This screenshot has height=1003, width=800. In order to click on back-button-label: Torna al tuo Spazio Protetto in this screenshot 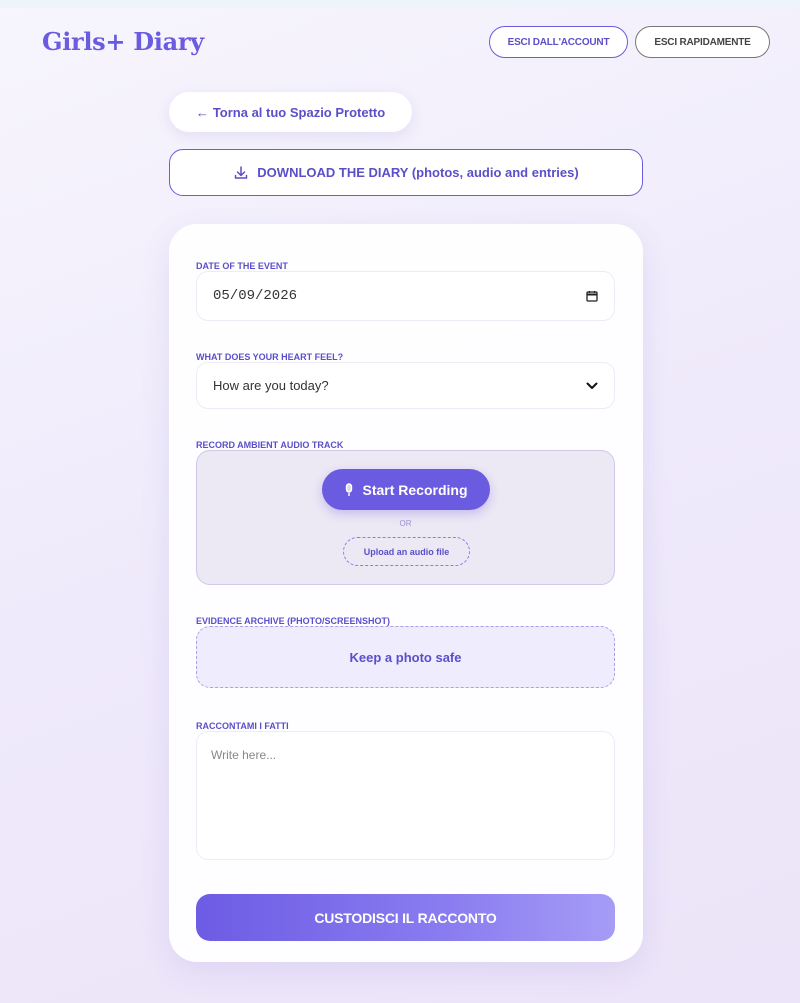, I will do `click(299, 112)`.